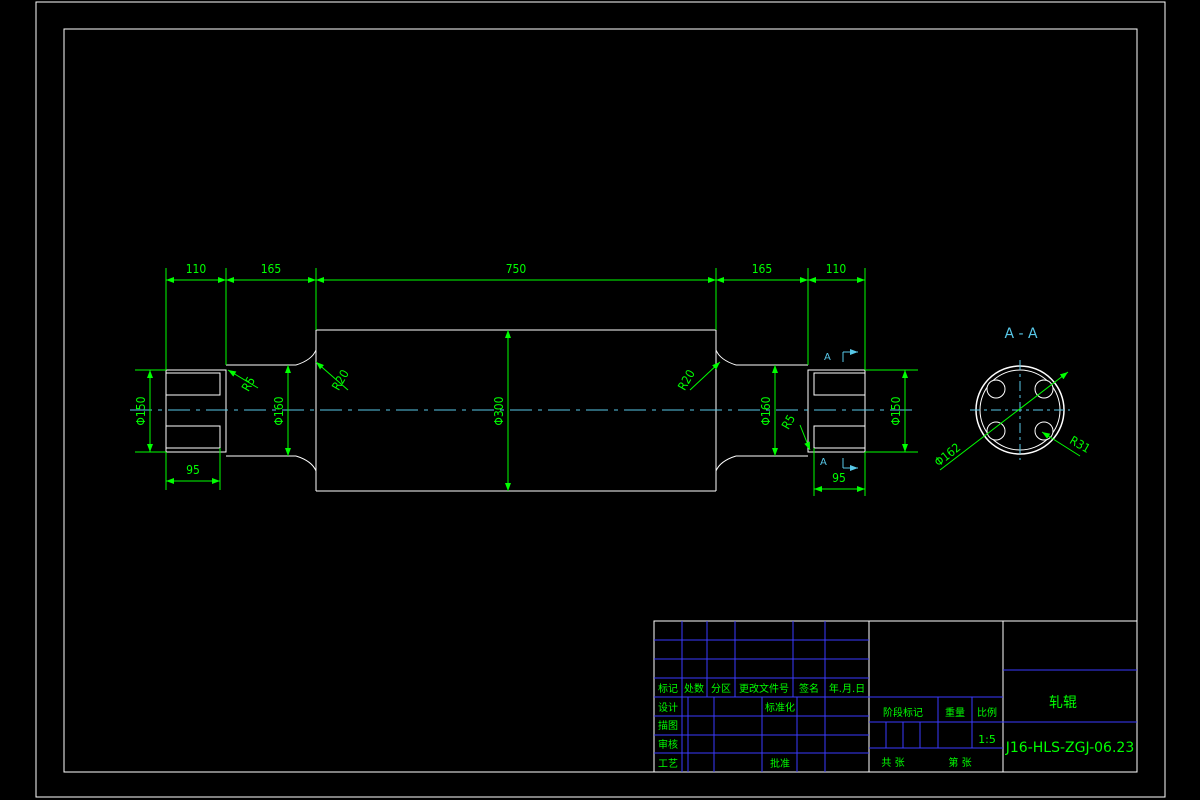 The width and height of the screenshot is (1200, 800). What do you see at coordinates (827, 357) in the screenshot?
I see `section-marker-top: A` at bounding box center [827, 357].